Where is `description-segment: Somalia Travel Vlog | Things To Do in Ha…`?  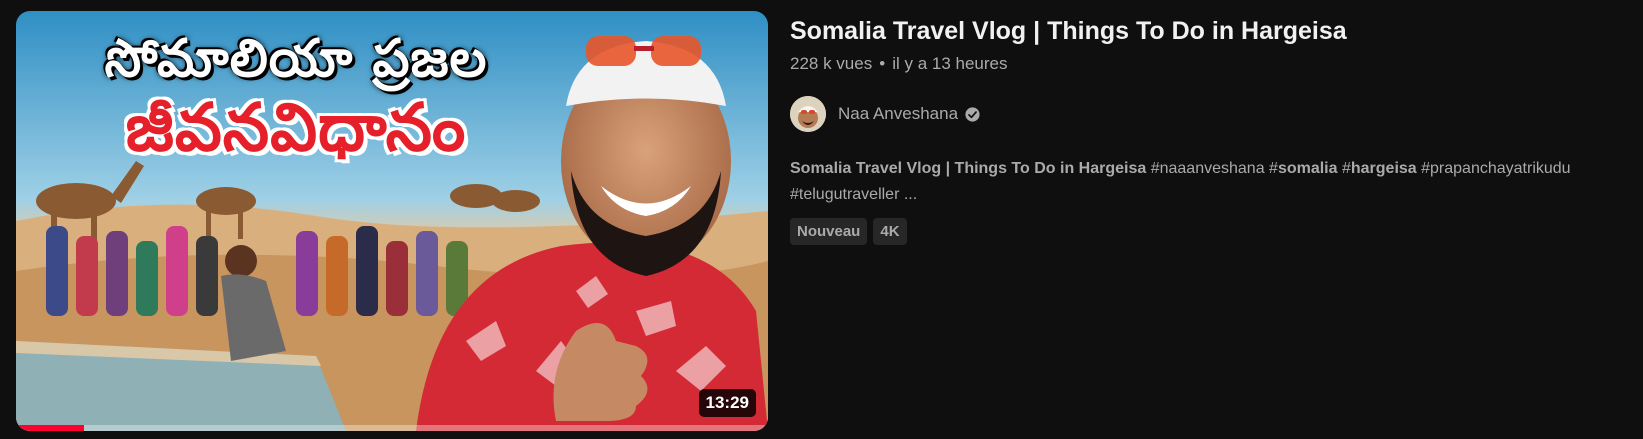 description-segment: Somalia Travel Vlog | Things To Do in Ha… is located at coordinates (968, 168).